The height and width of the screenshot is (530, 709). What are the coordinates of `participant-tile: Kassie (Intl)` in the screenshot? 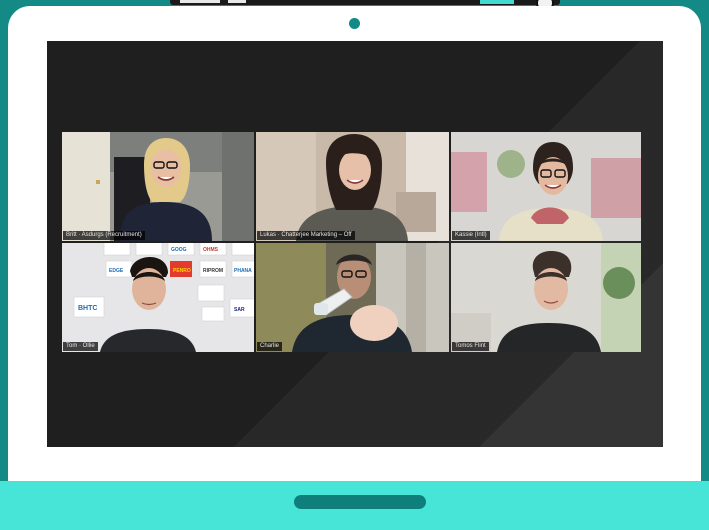 It's located at (546, 186).